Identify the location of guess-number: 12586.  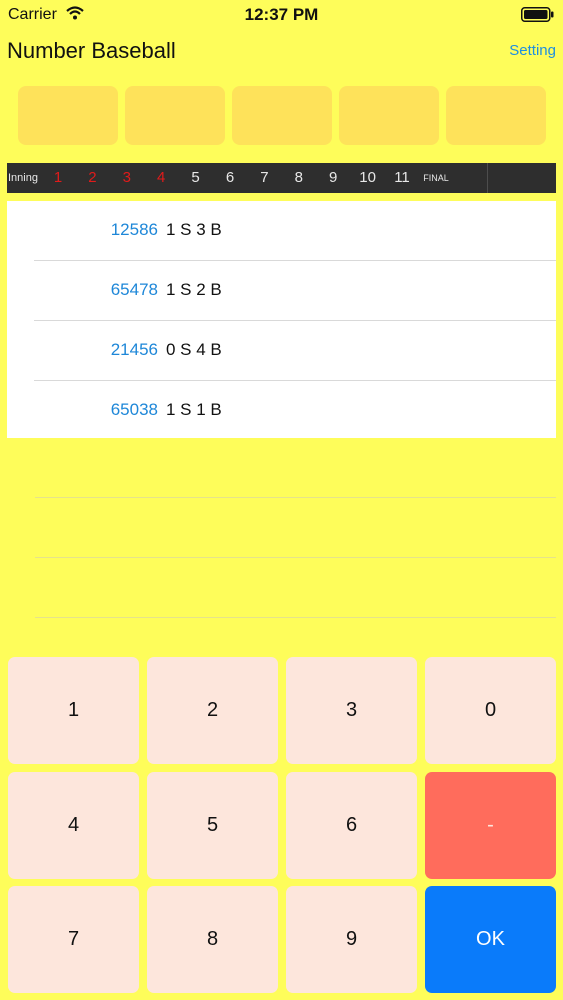
(134, 229).